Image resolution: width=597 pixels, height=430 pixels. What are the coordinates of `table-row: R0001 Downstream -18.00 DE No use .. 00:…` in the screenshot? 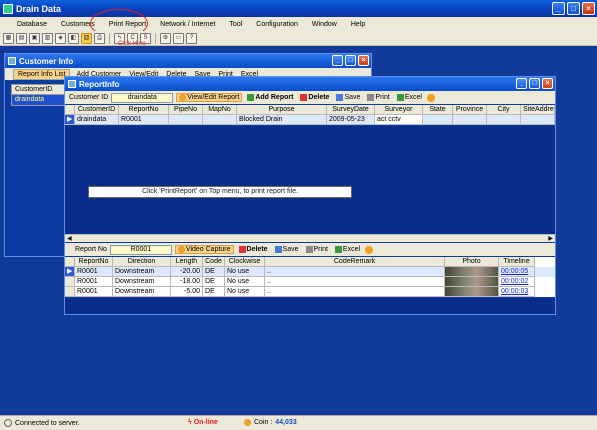 It's located at (310, 282).